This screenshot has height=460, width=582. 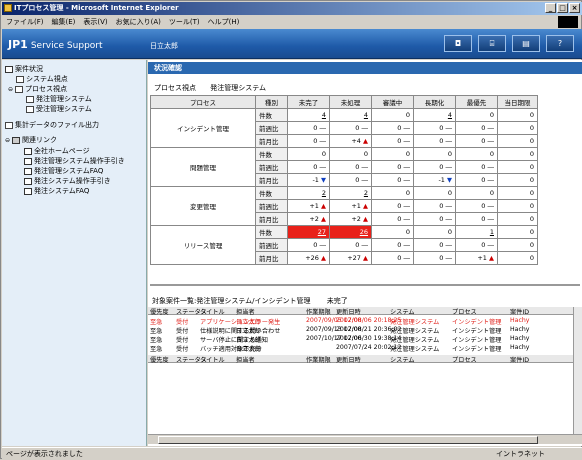 What do you see at coordinates (577, 370) in the screenshot?
I see `vertical-scrollbar` at bounding box center [577, 370].